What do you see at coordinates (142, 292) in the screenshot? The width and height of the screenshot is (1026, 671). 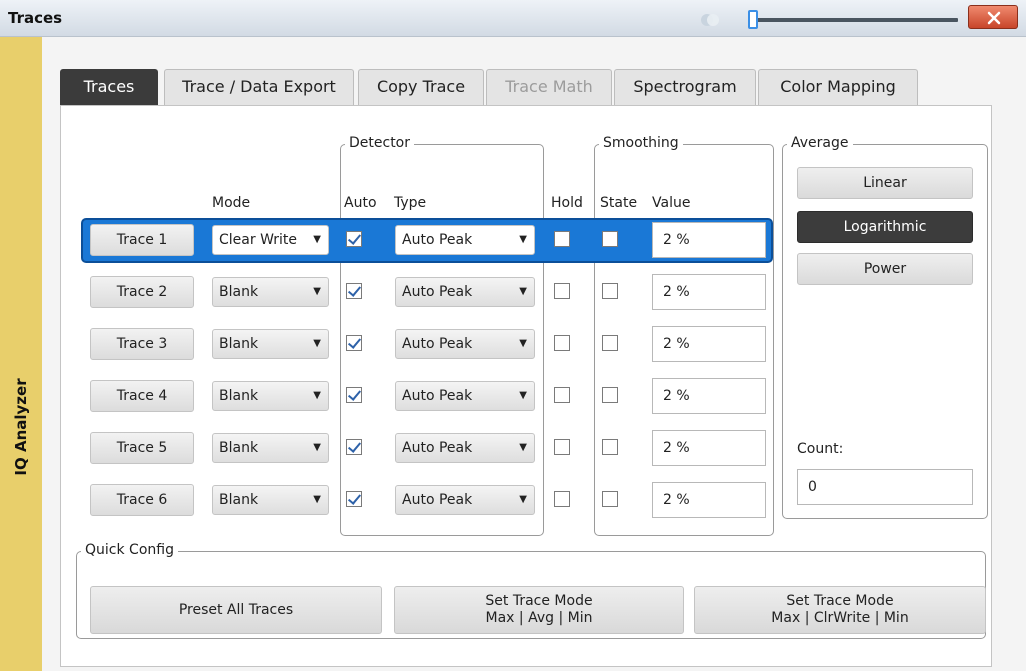 I see `trace-button: Trace 2` at bounding box center [142, 292].